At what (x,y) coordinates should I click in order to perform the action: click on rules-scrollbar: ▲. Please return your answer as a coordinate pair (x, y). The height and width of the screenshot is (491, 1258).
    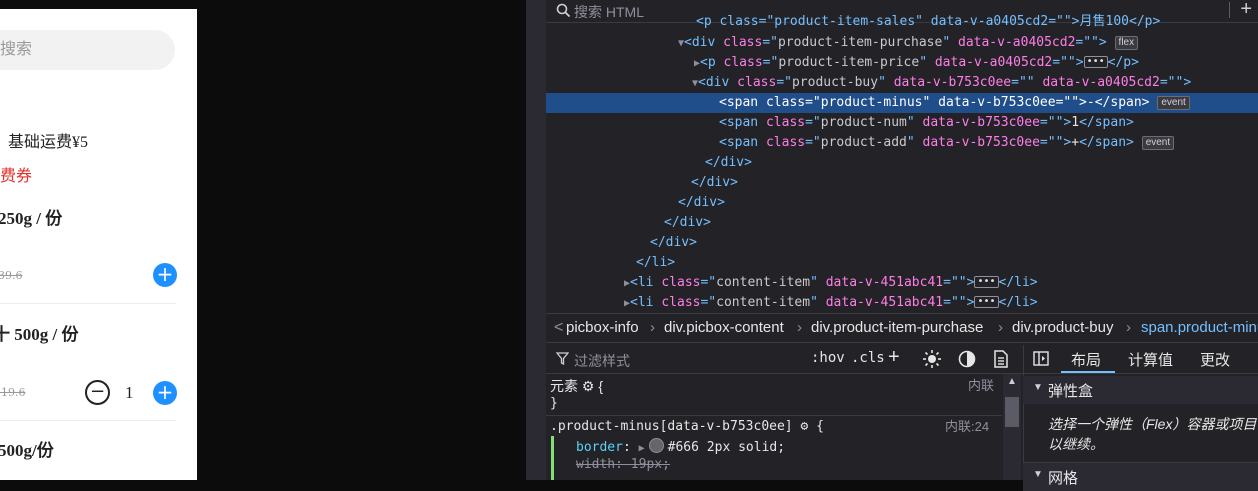
    Looking at the image, I should click on (1012, 427).